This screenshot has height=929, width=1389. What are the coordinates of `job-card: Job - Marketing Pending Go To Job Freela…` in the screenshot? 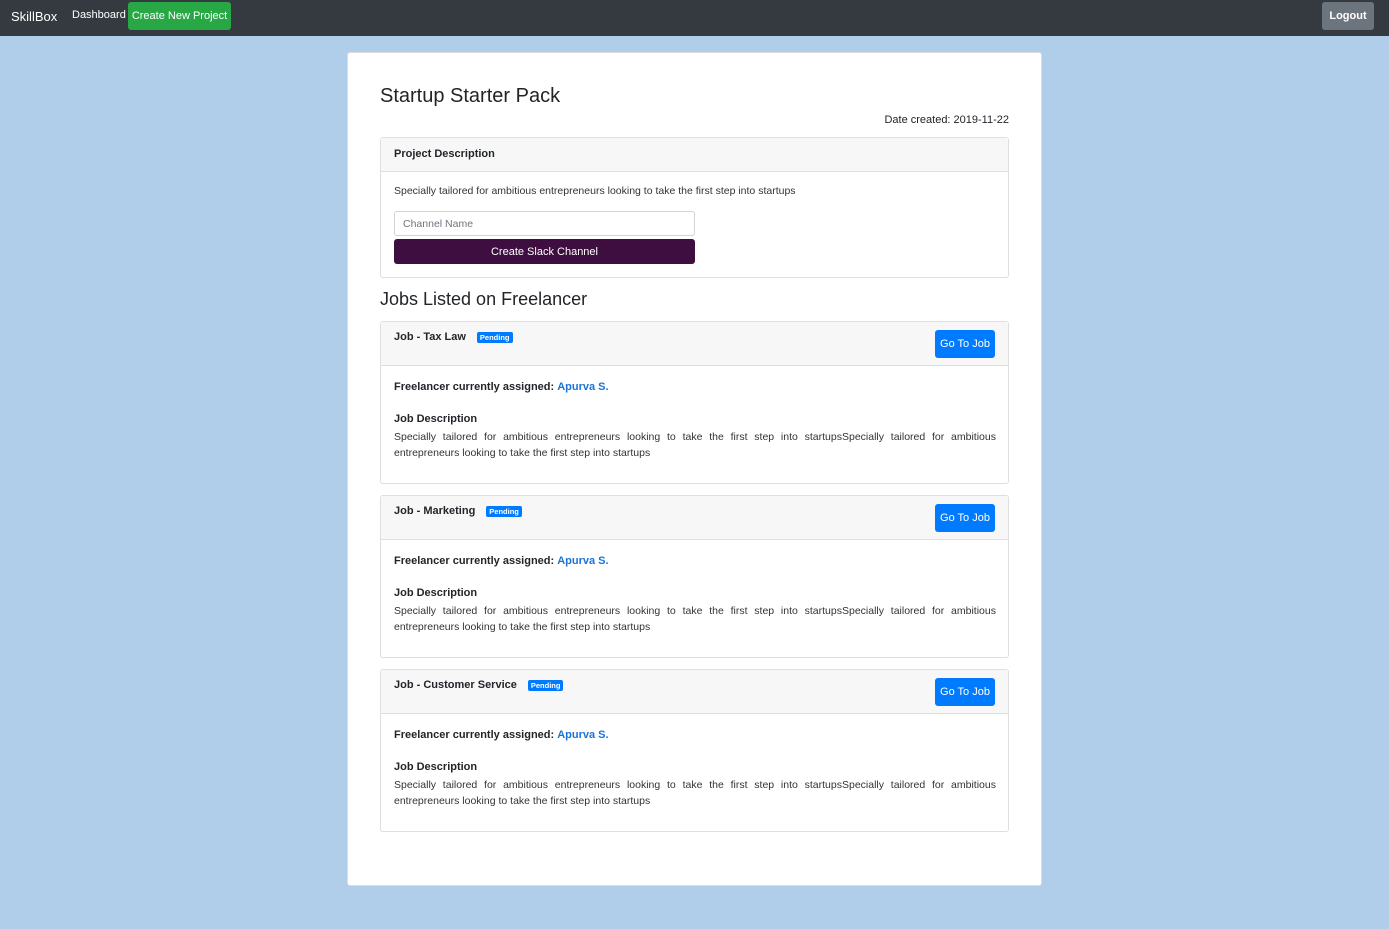 It's located at (694, 576).